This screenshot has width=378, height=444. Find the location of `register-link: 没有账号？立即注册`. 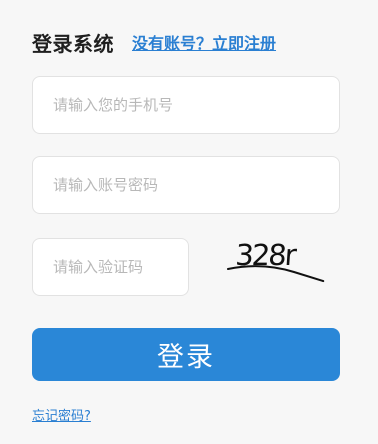

register-link: 没有账号？立即注册 is located at coordinates (204, 42).